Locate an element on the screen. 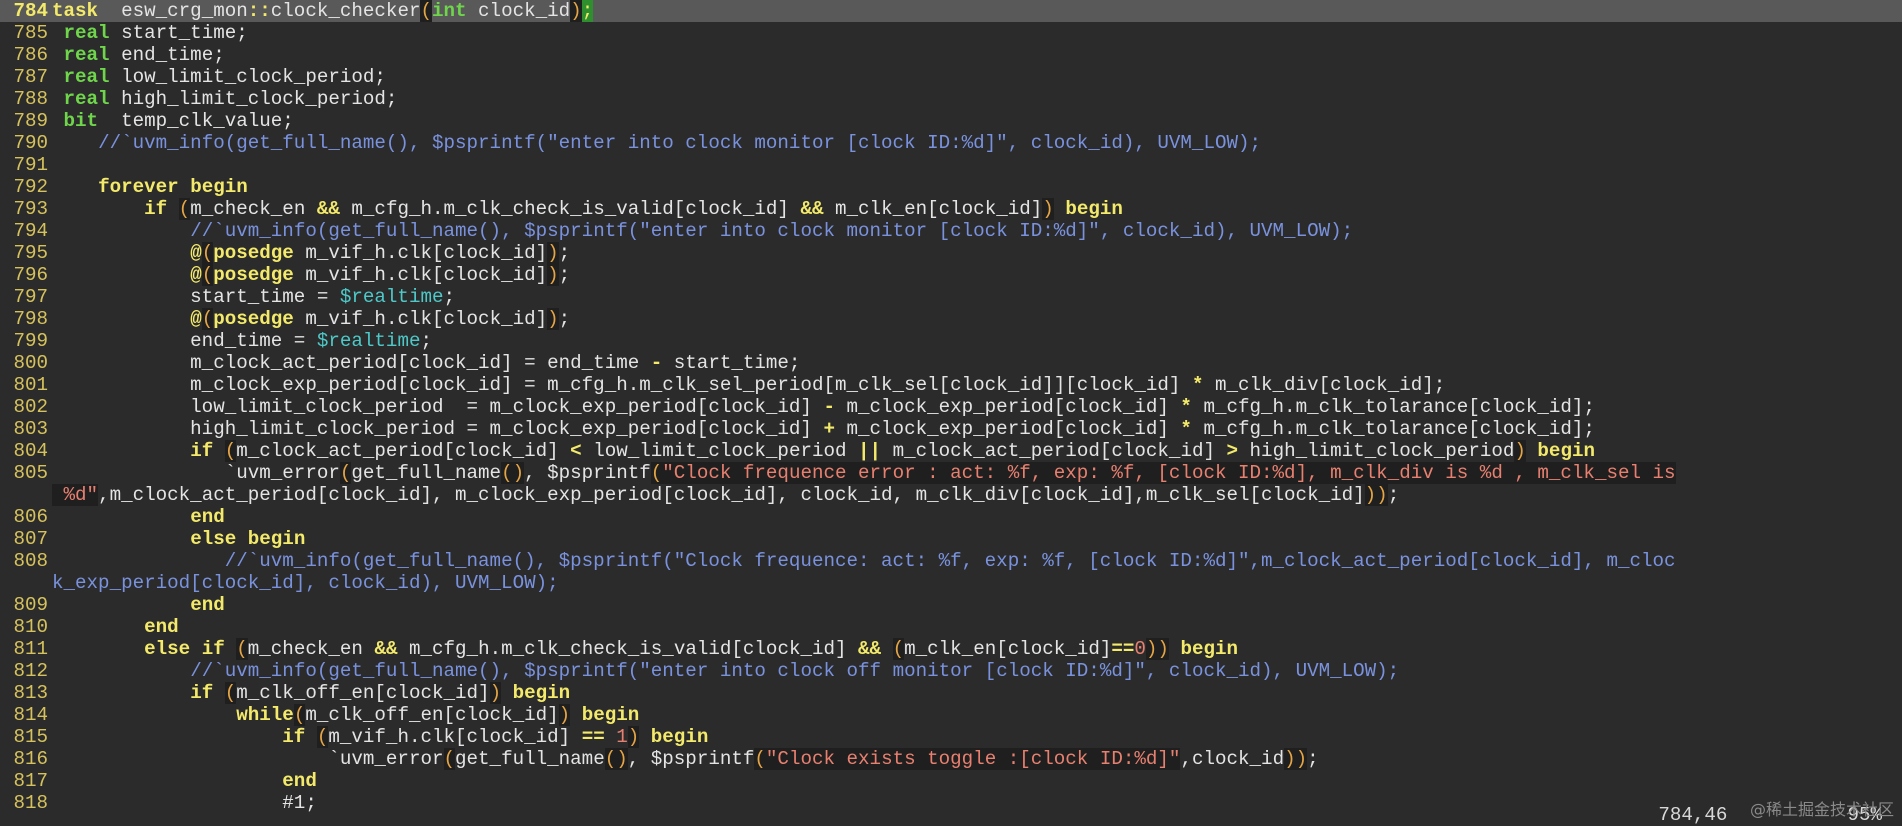  code-line: 813 if (m_clk_off_en[clock_id]) begin is located at coordinates (951, 693).